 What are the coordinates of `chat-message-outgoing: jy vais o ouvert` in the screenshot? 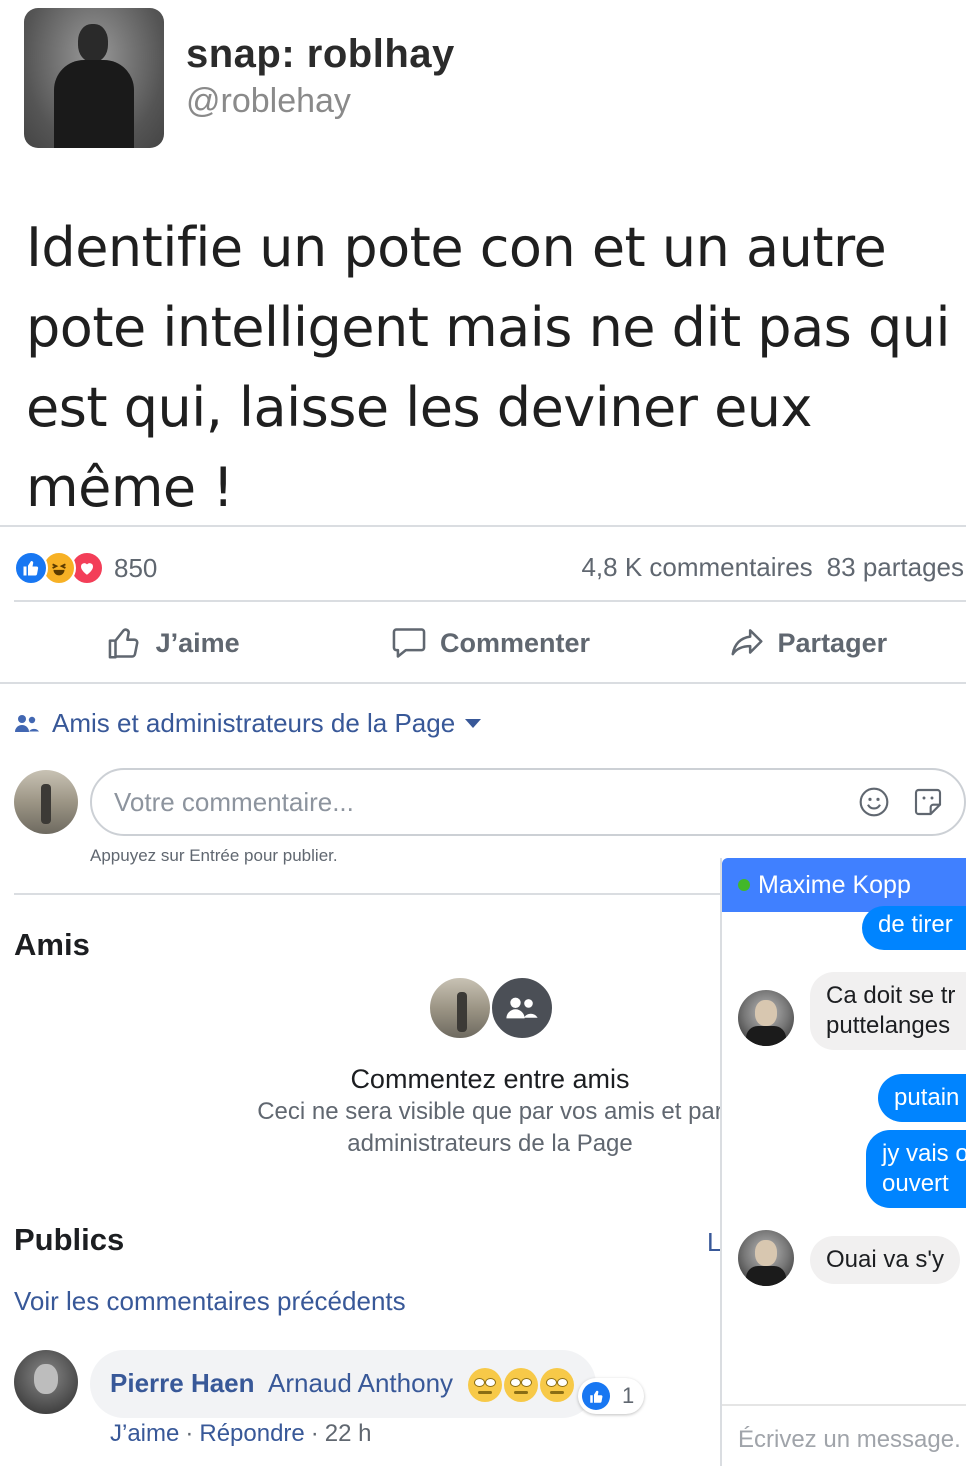 It's located at (916, 1169).